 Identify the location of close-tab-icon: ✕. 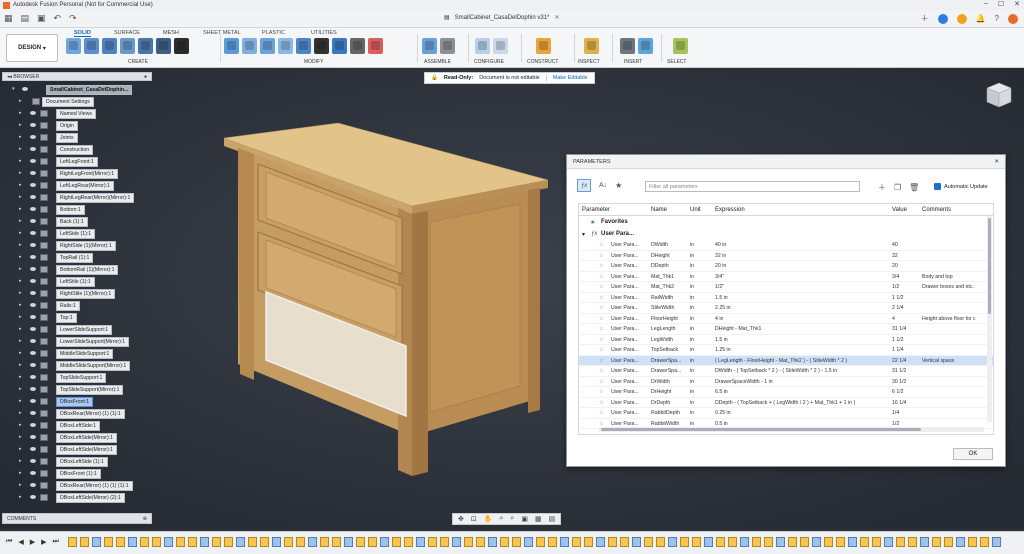
(556, 17).